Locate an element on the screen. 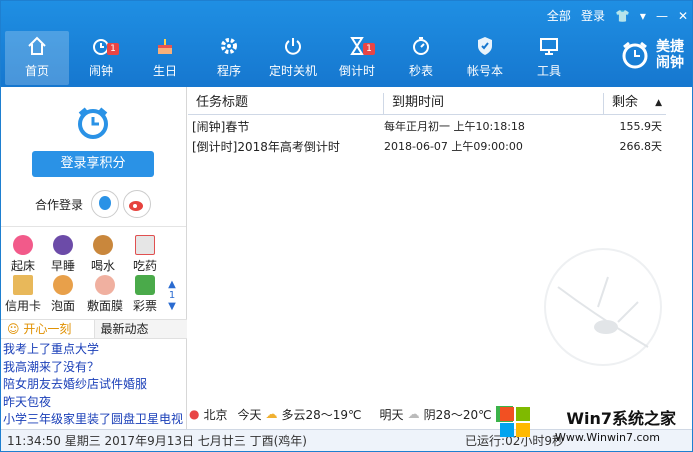  tent-icon is located at coordinates (63, 245).